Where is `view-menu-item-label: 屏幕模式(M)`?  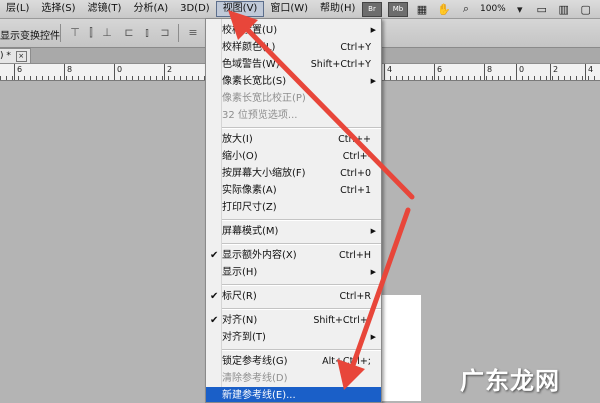
view-menu-item-label: 屏幕模式(M) is located at coordinates (250, 231).